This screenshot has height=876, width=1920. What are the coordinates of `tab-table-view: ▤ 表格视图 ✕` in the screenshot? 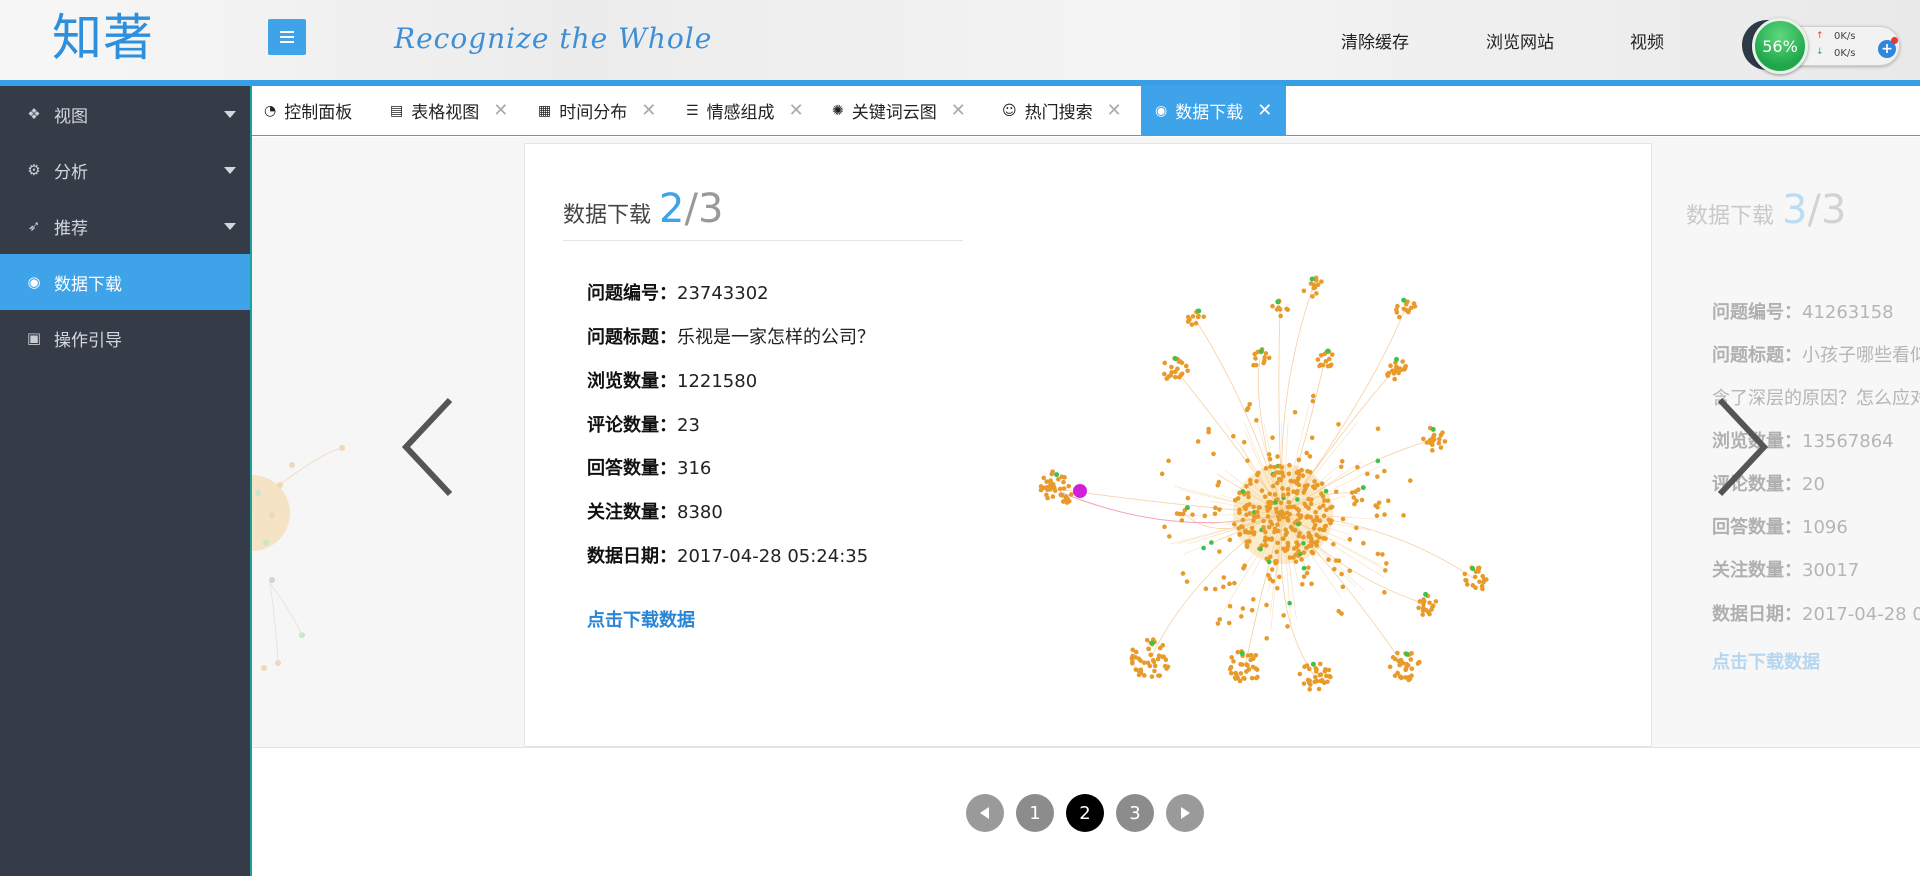 It's located at (449, 110).